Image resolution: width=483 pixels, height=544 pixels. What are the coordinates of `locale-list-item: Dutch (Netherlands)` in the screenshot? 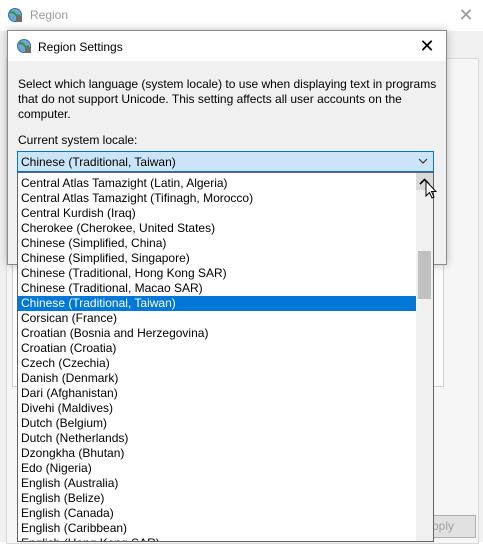 It's located at (217, 438).